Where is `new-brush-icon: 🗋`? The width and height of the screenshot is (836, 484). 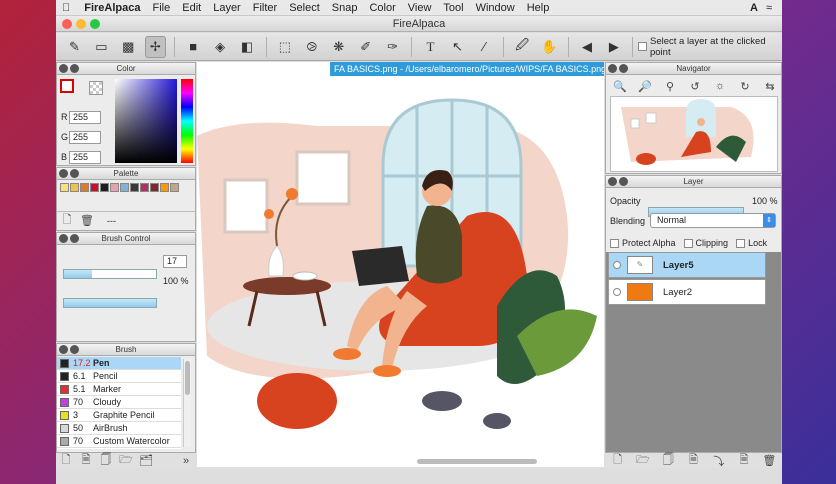
new-brush-icon: 🗋 is located at coordinates (66, 460).